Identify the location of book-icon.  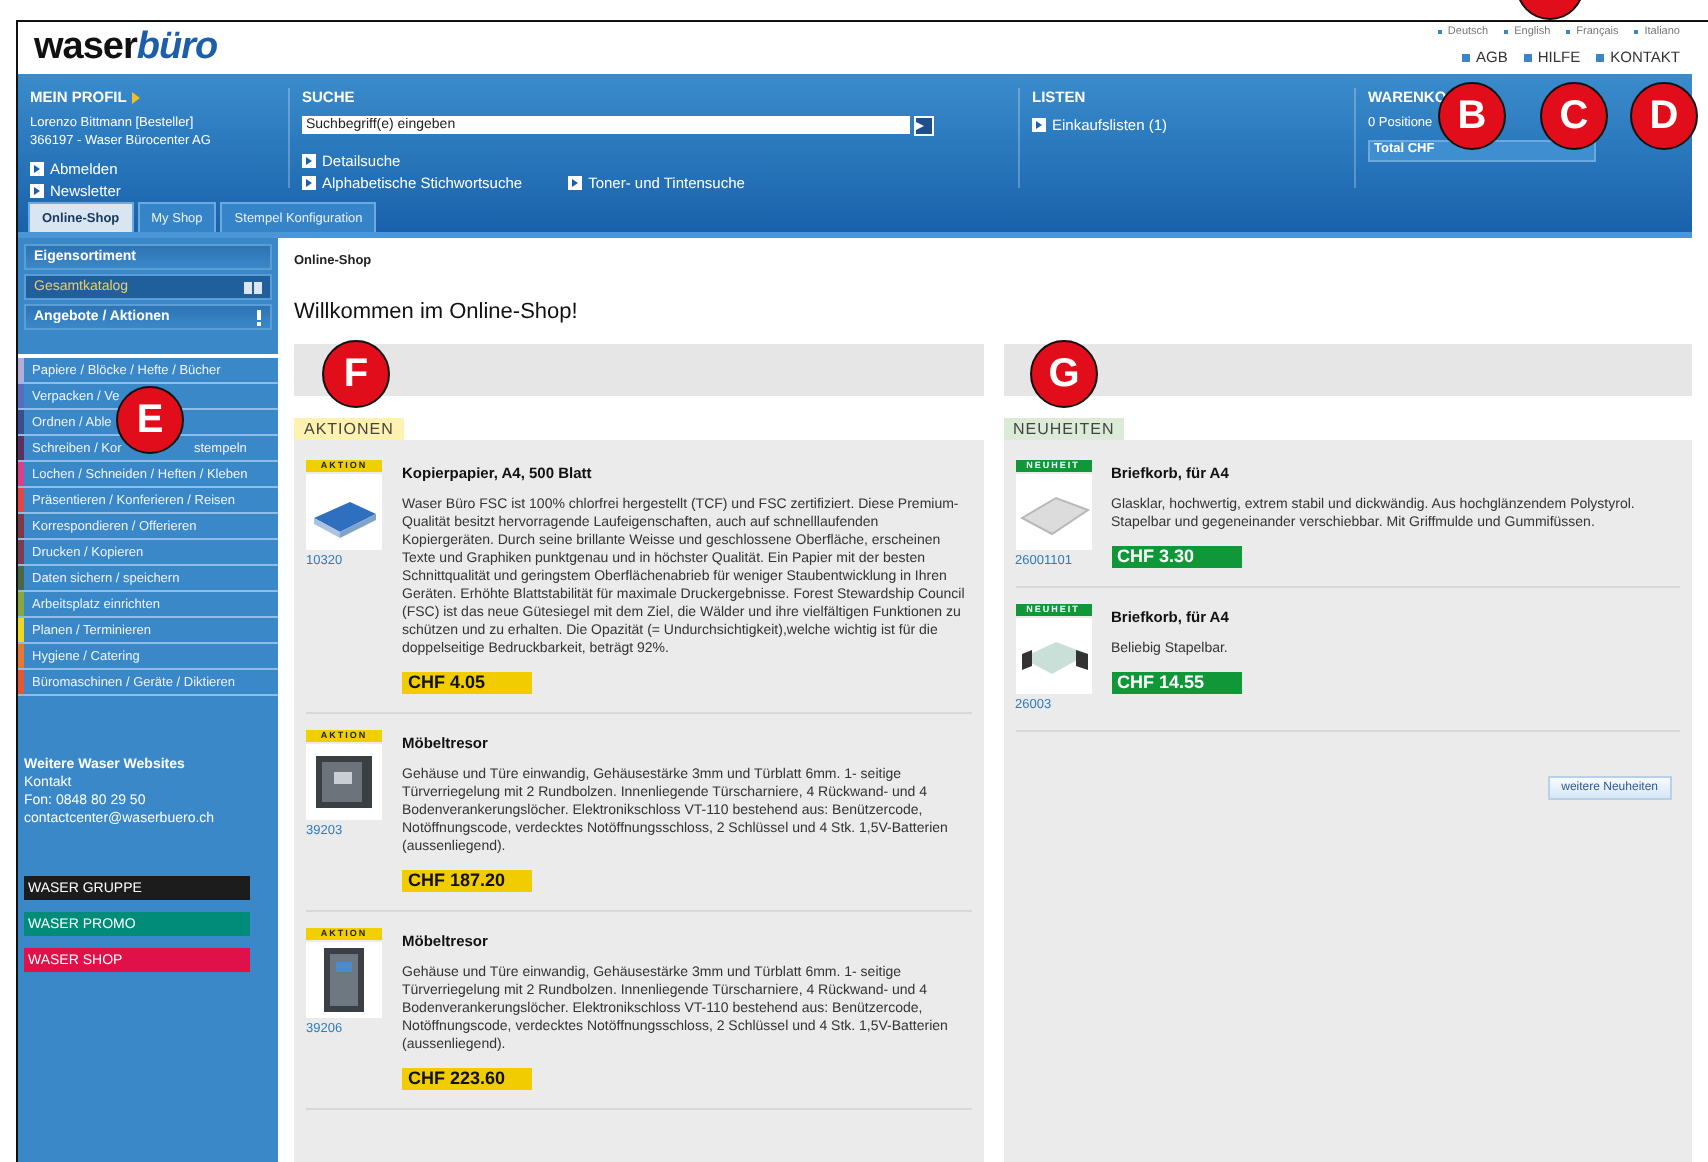
(253, 287).